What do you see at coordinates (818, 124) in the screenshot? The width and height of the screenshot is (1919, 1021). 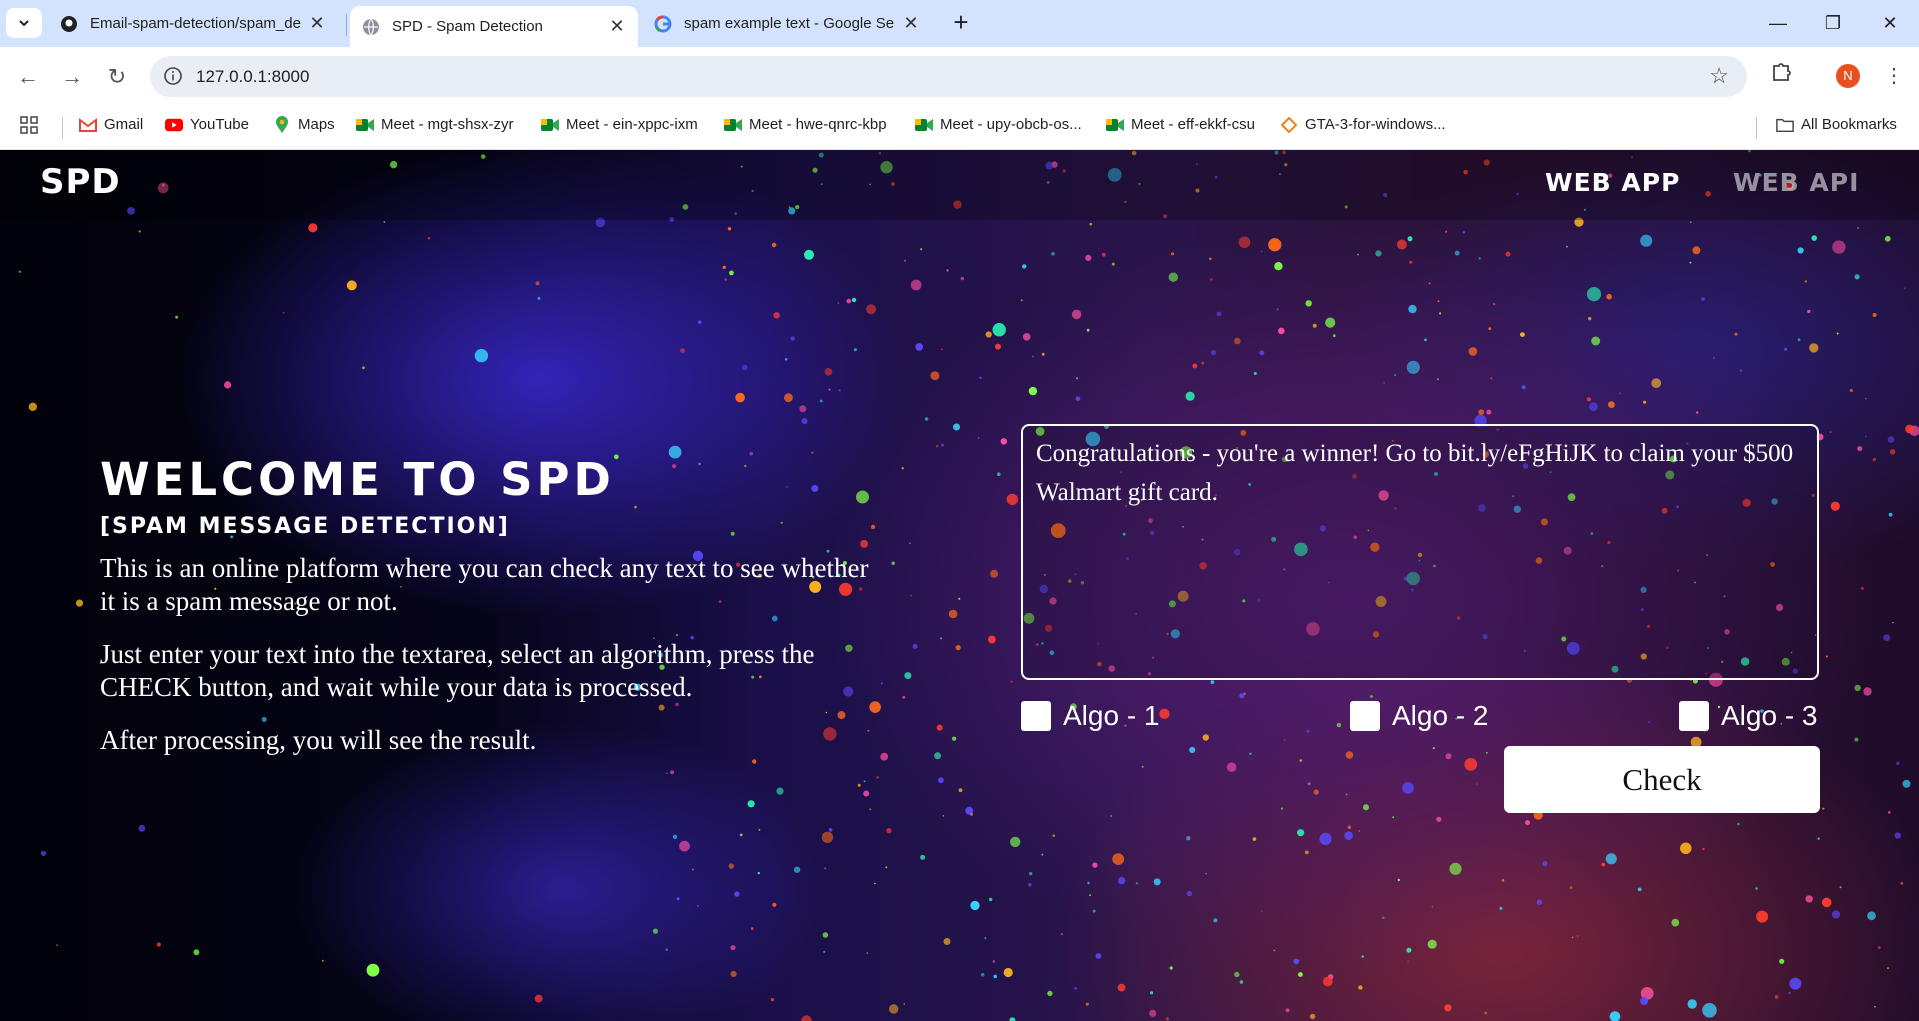 I see `bookmark-label: Meet - hwe-qnrc-kbp` at bounding box center [818, 124].